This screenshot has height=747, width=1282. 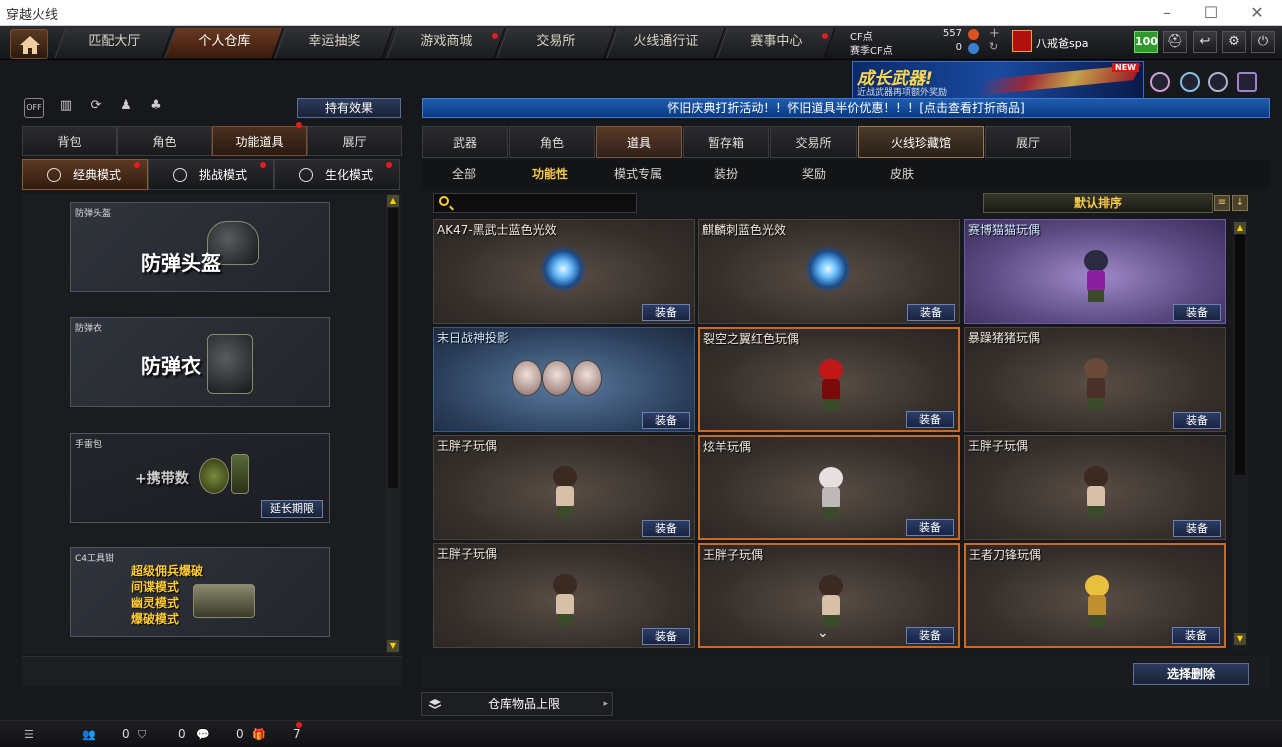 What do you see at coordinates (1190, 82) in the screenshot?
I see `globe-icon` at bounding box center [1190, 82].